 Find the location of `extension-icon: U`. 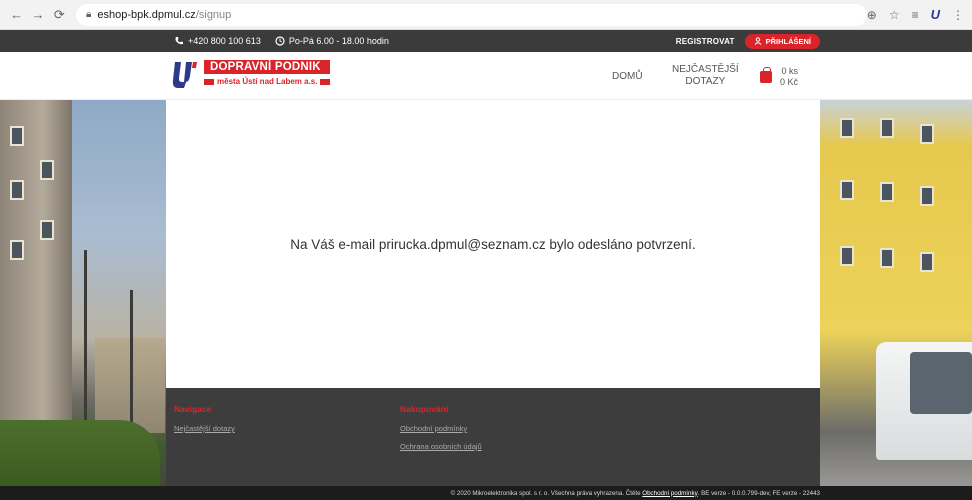

extension-icon: U is located at coordinates (935, 14).